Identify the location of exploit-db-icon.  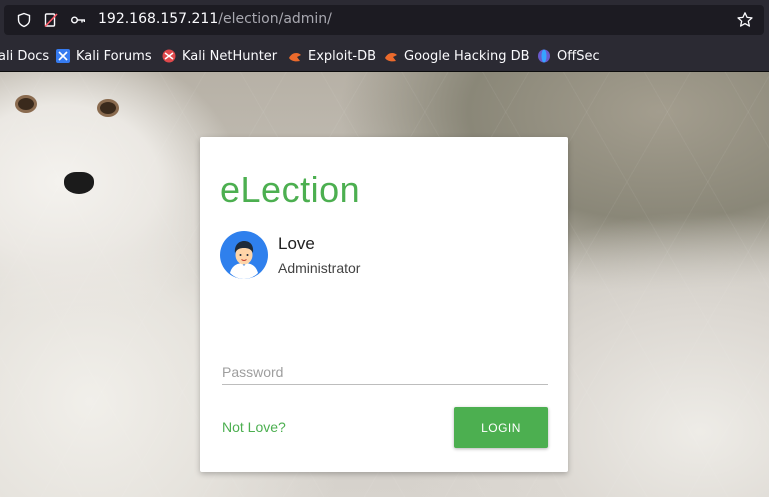
(295, 57).